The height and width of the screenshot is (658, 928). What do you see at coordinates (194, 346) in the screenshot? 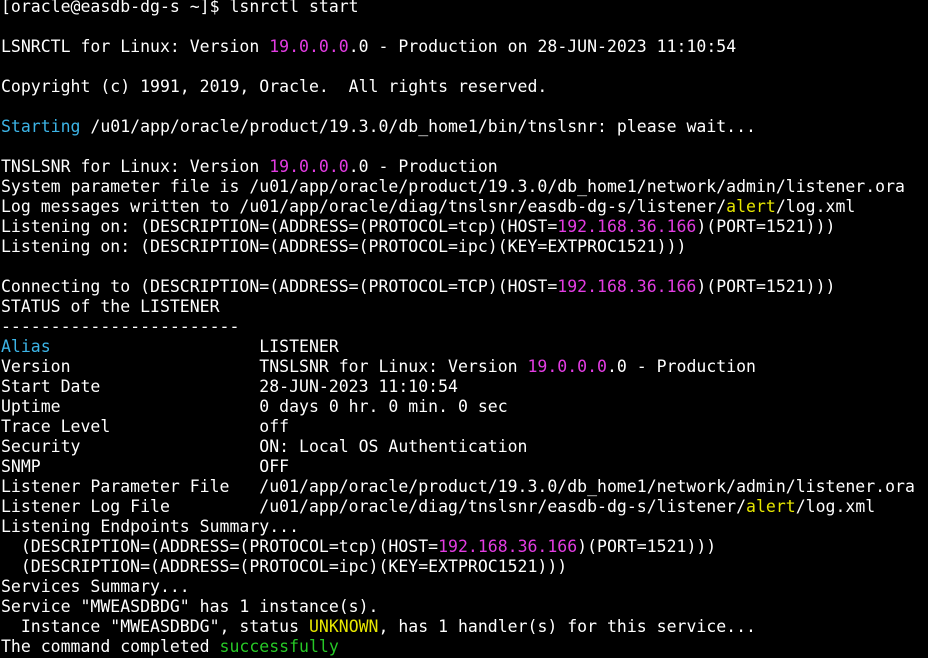
I see `terminal-text-segment: LISTENER` at bounding box center [194, 346].